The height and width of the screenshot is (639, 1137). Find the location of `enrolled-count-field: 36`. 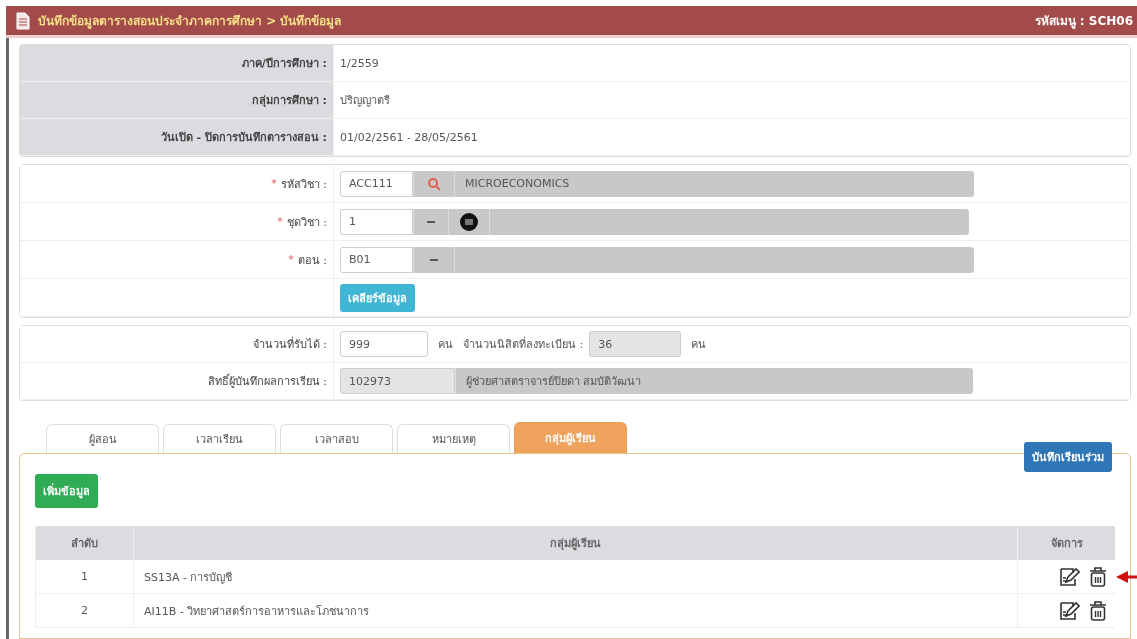

enrolled-count-field: 36 is located at coordinates (635, 344).